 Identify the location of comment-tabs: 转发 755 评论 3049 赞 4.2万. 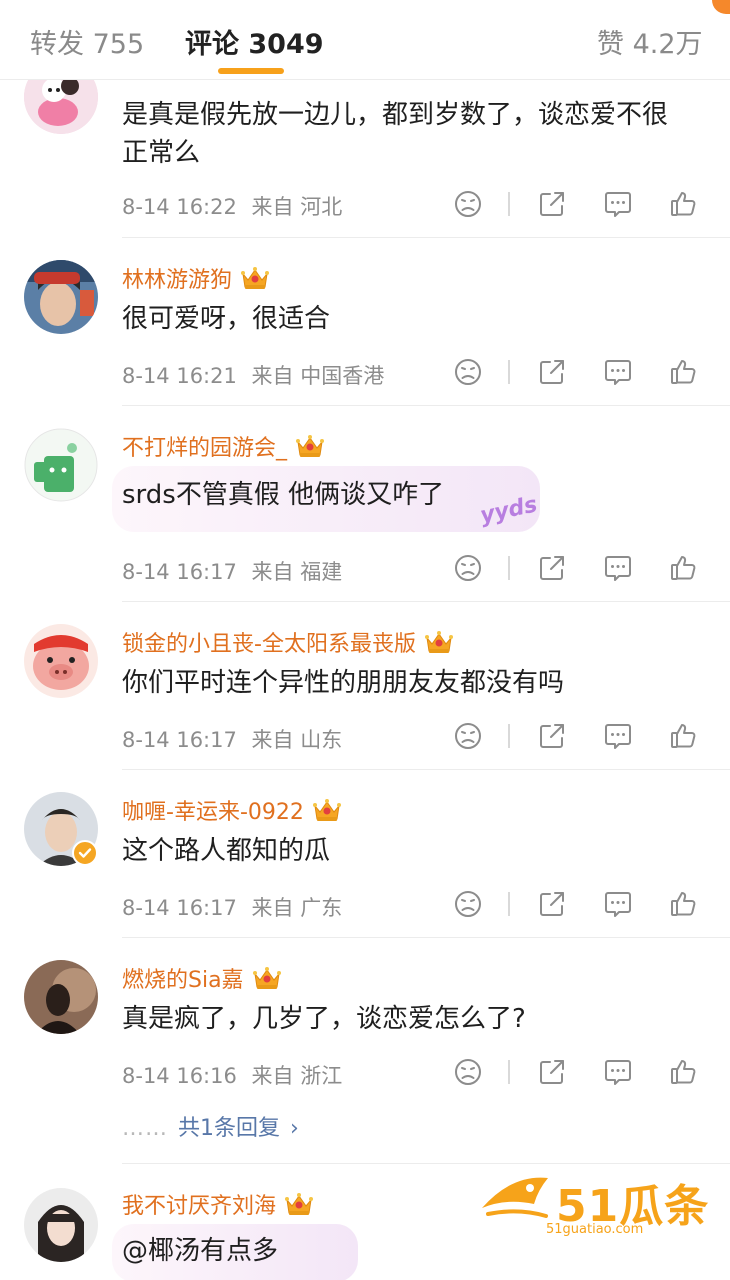
(365, 40).